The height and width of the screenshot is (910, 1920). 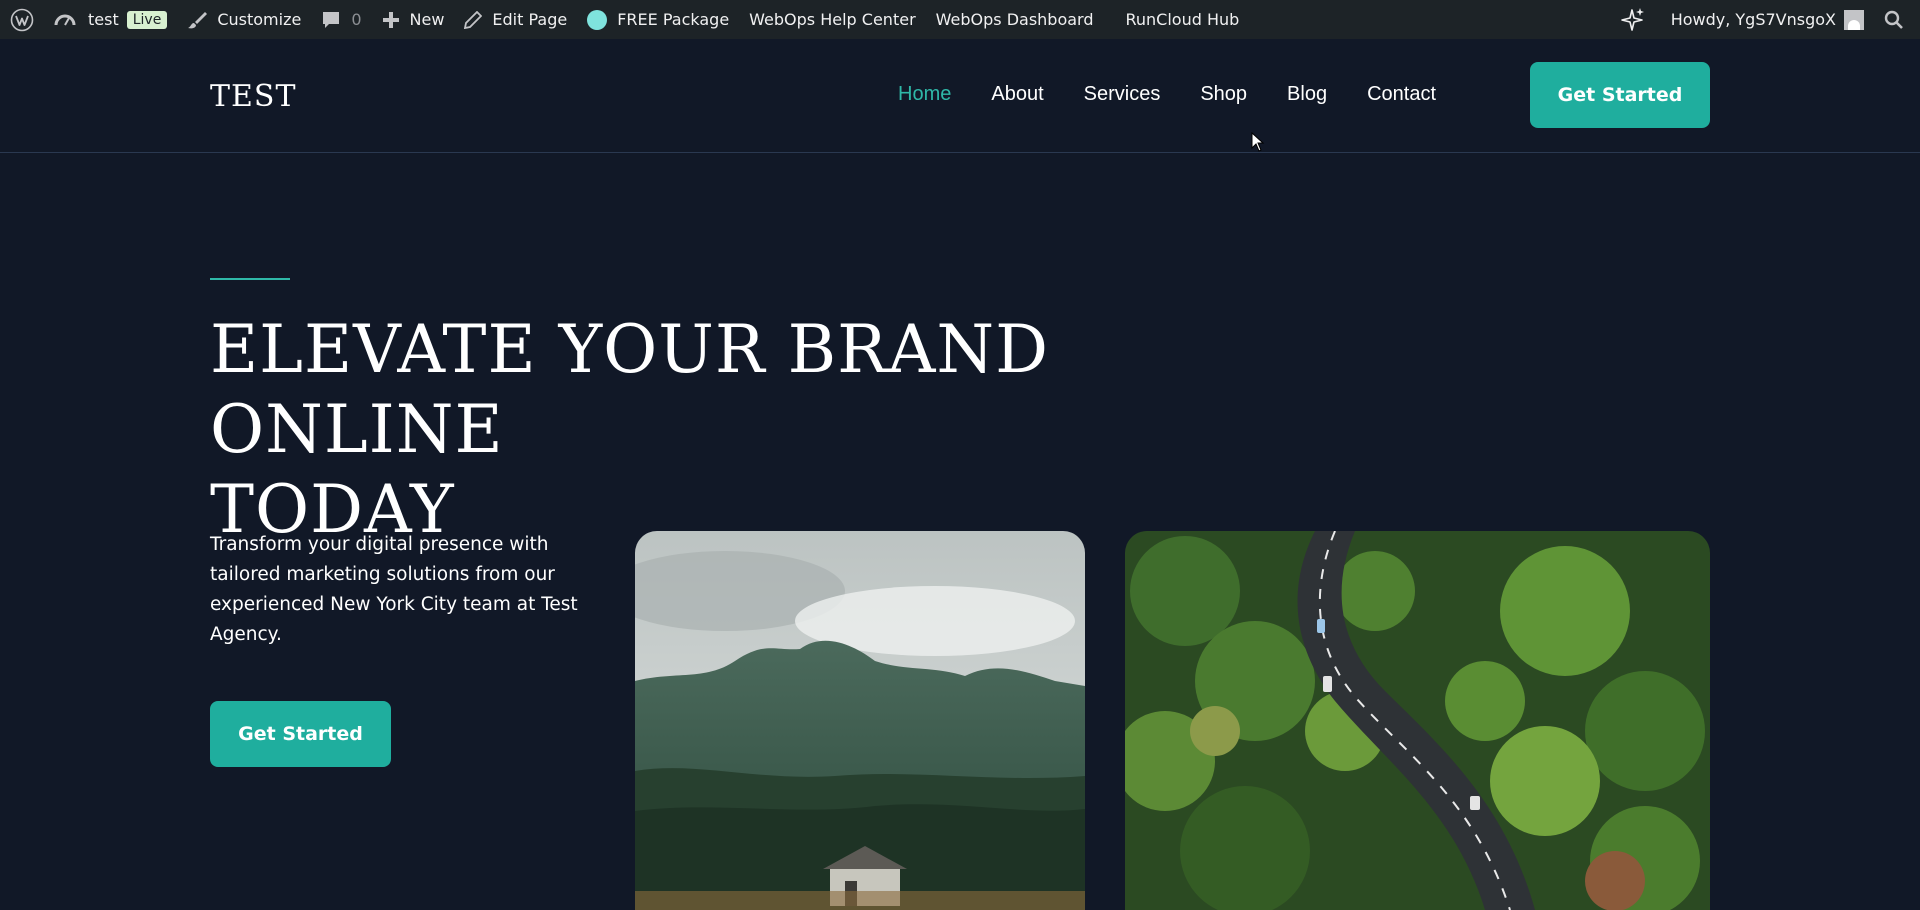 I want to click on wordpress-icon, so click(x=22, y=19).